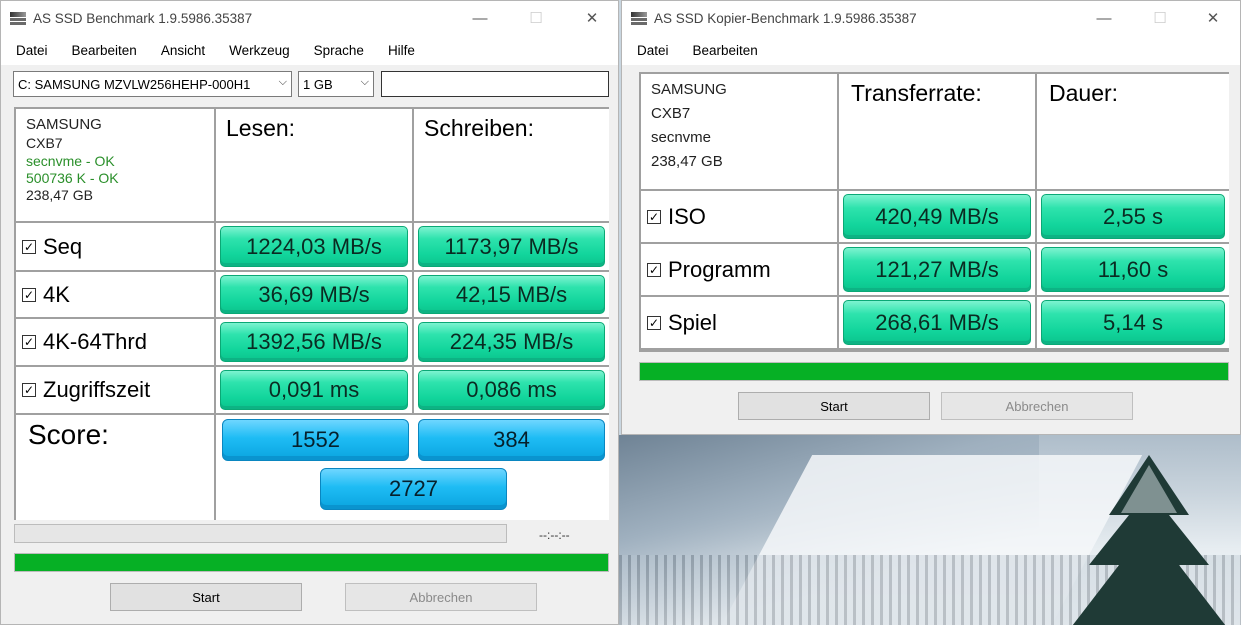 The height and width of the screenshot is (625, 1241). What do you see at coordinates (56, 294) in the screenshot?
I see `row-label: 4K` at bounding box center [56, 294].